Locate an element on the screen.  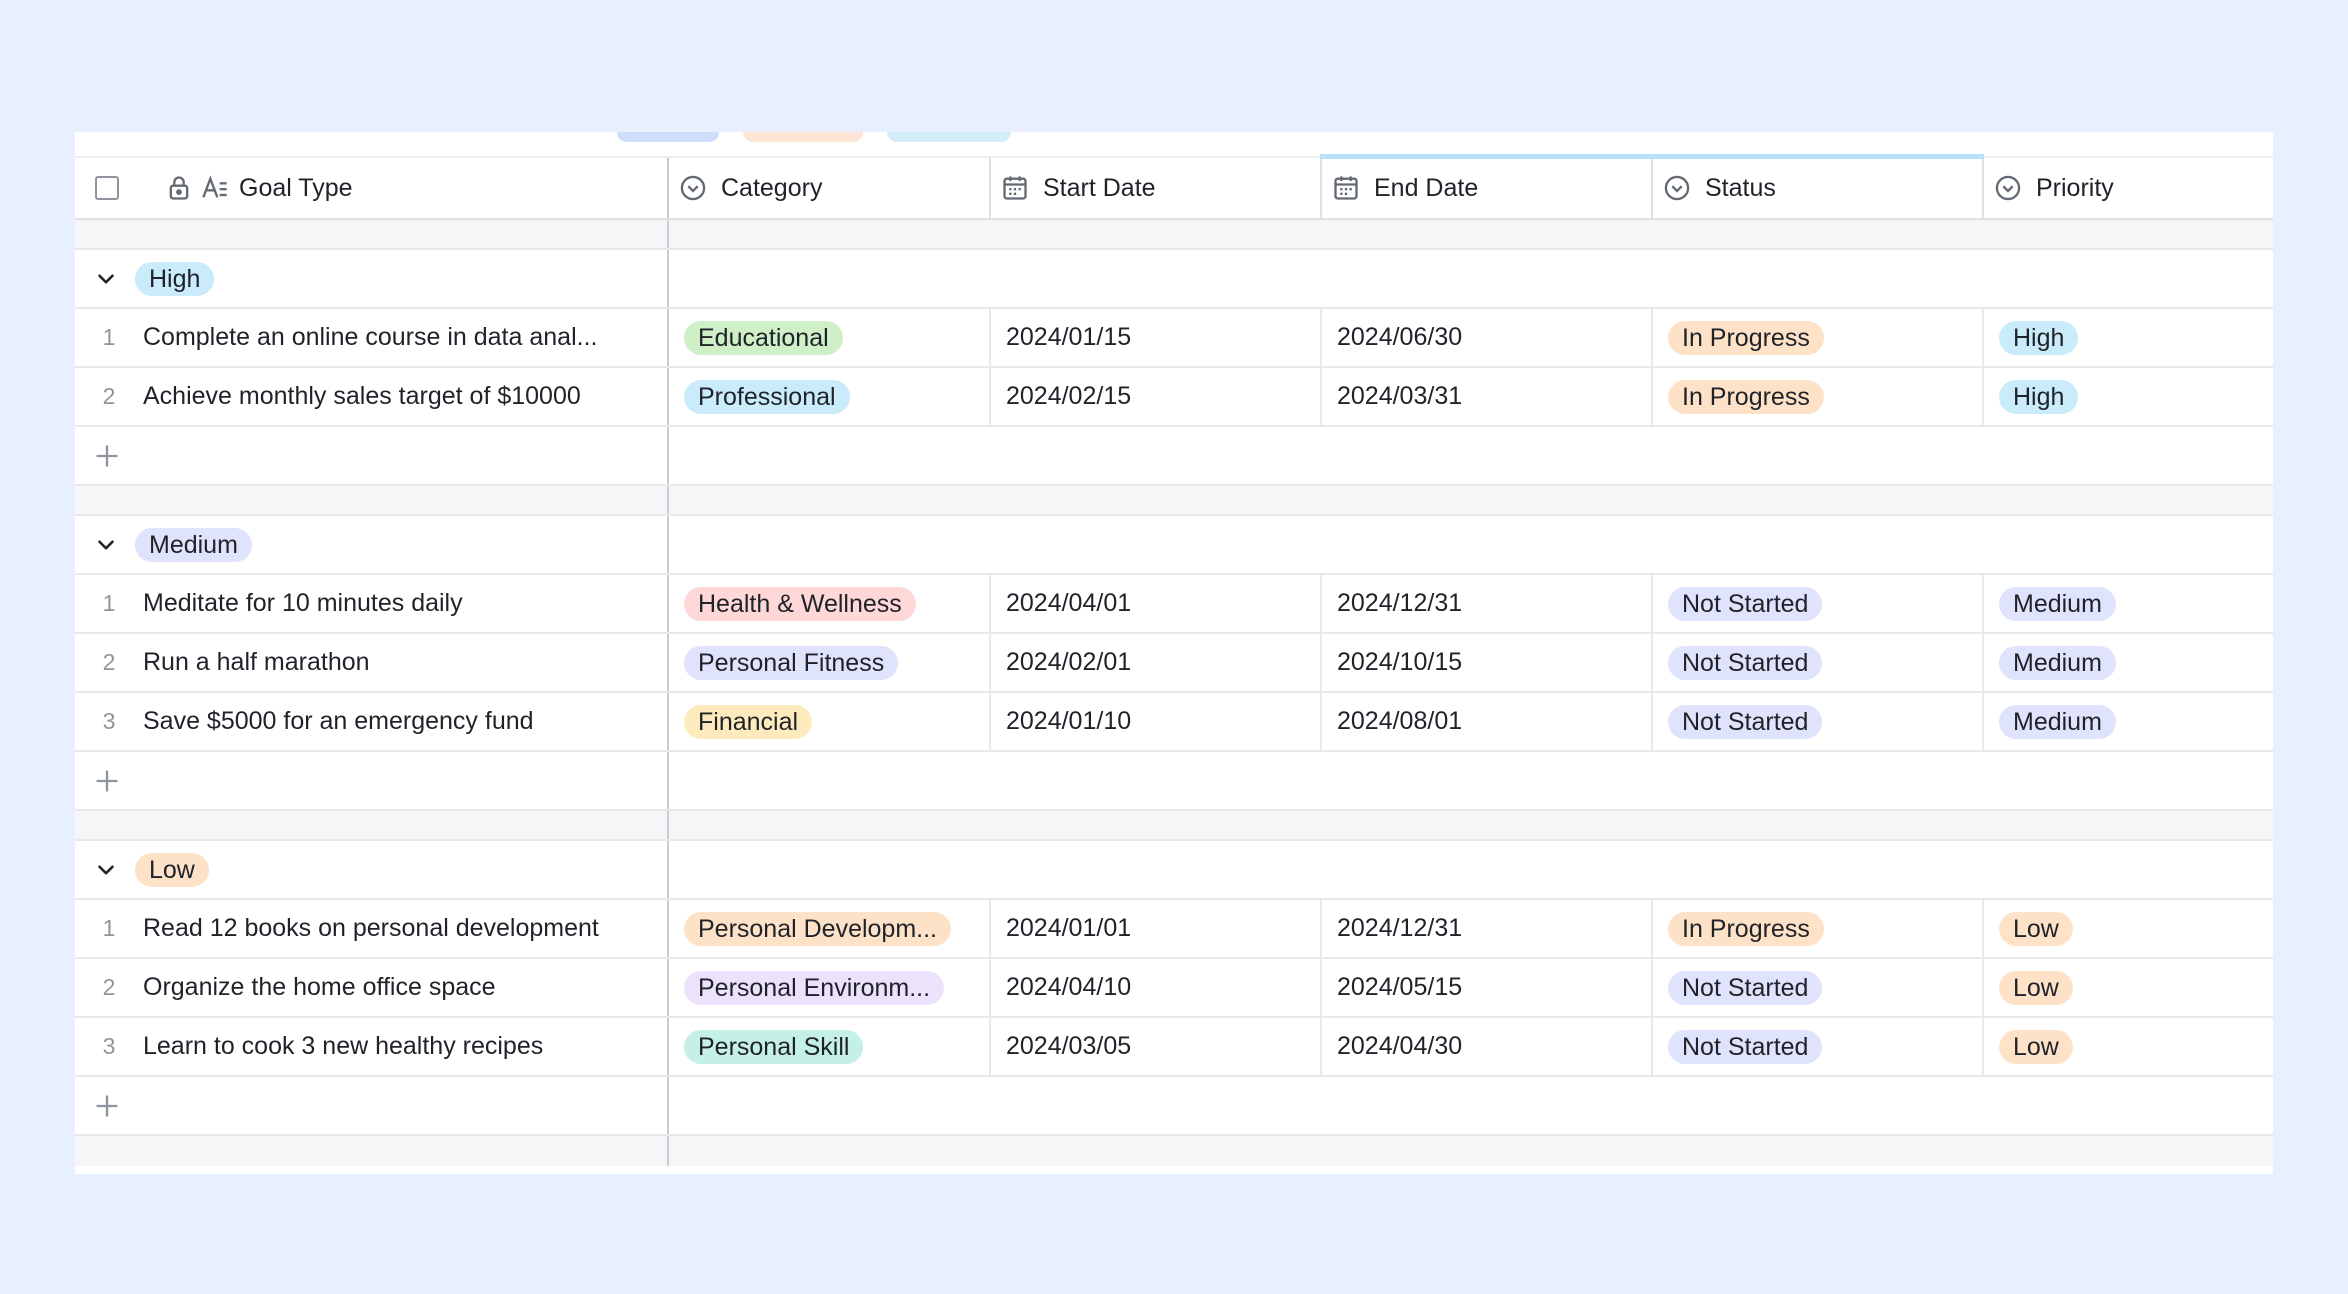
category-cell: Health & Wellness is located at coordinates (830, 603).